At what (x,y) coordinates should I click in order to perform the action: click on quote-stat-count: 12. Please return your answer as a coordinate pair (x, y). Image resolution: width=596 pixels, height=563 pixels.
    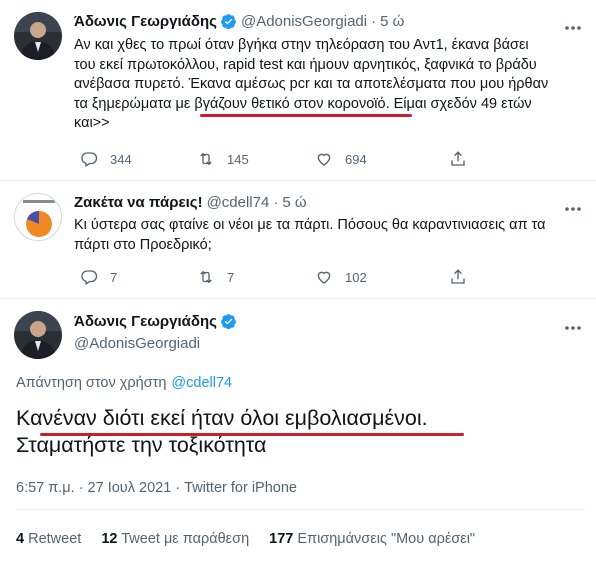
    Looking at the image, I should click on (109, 539).